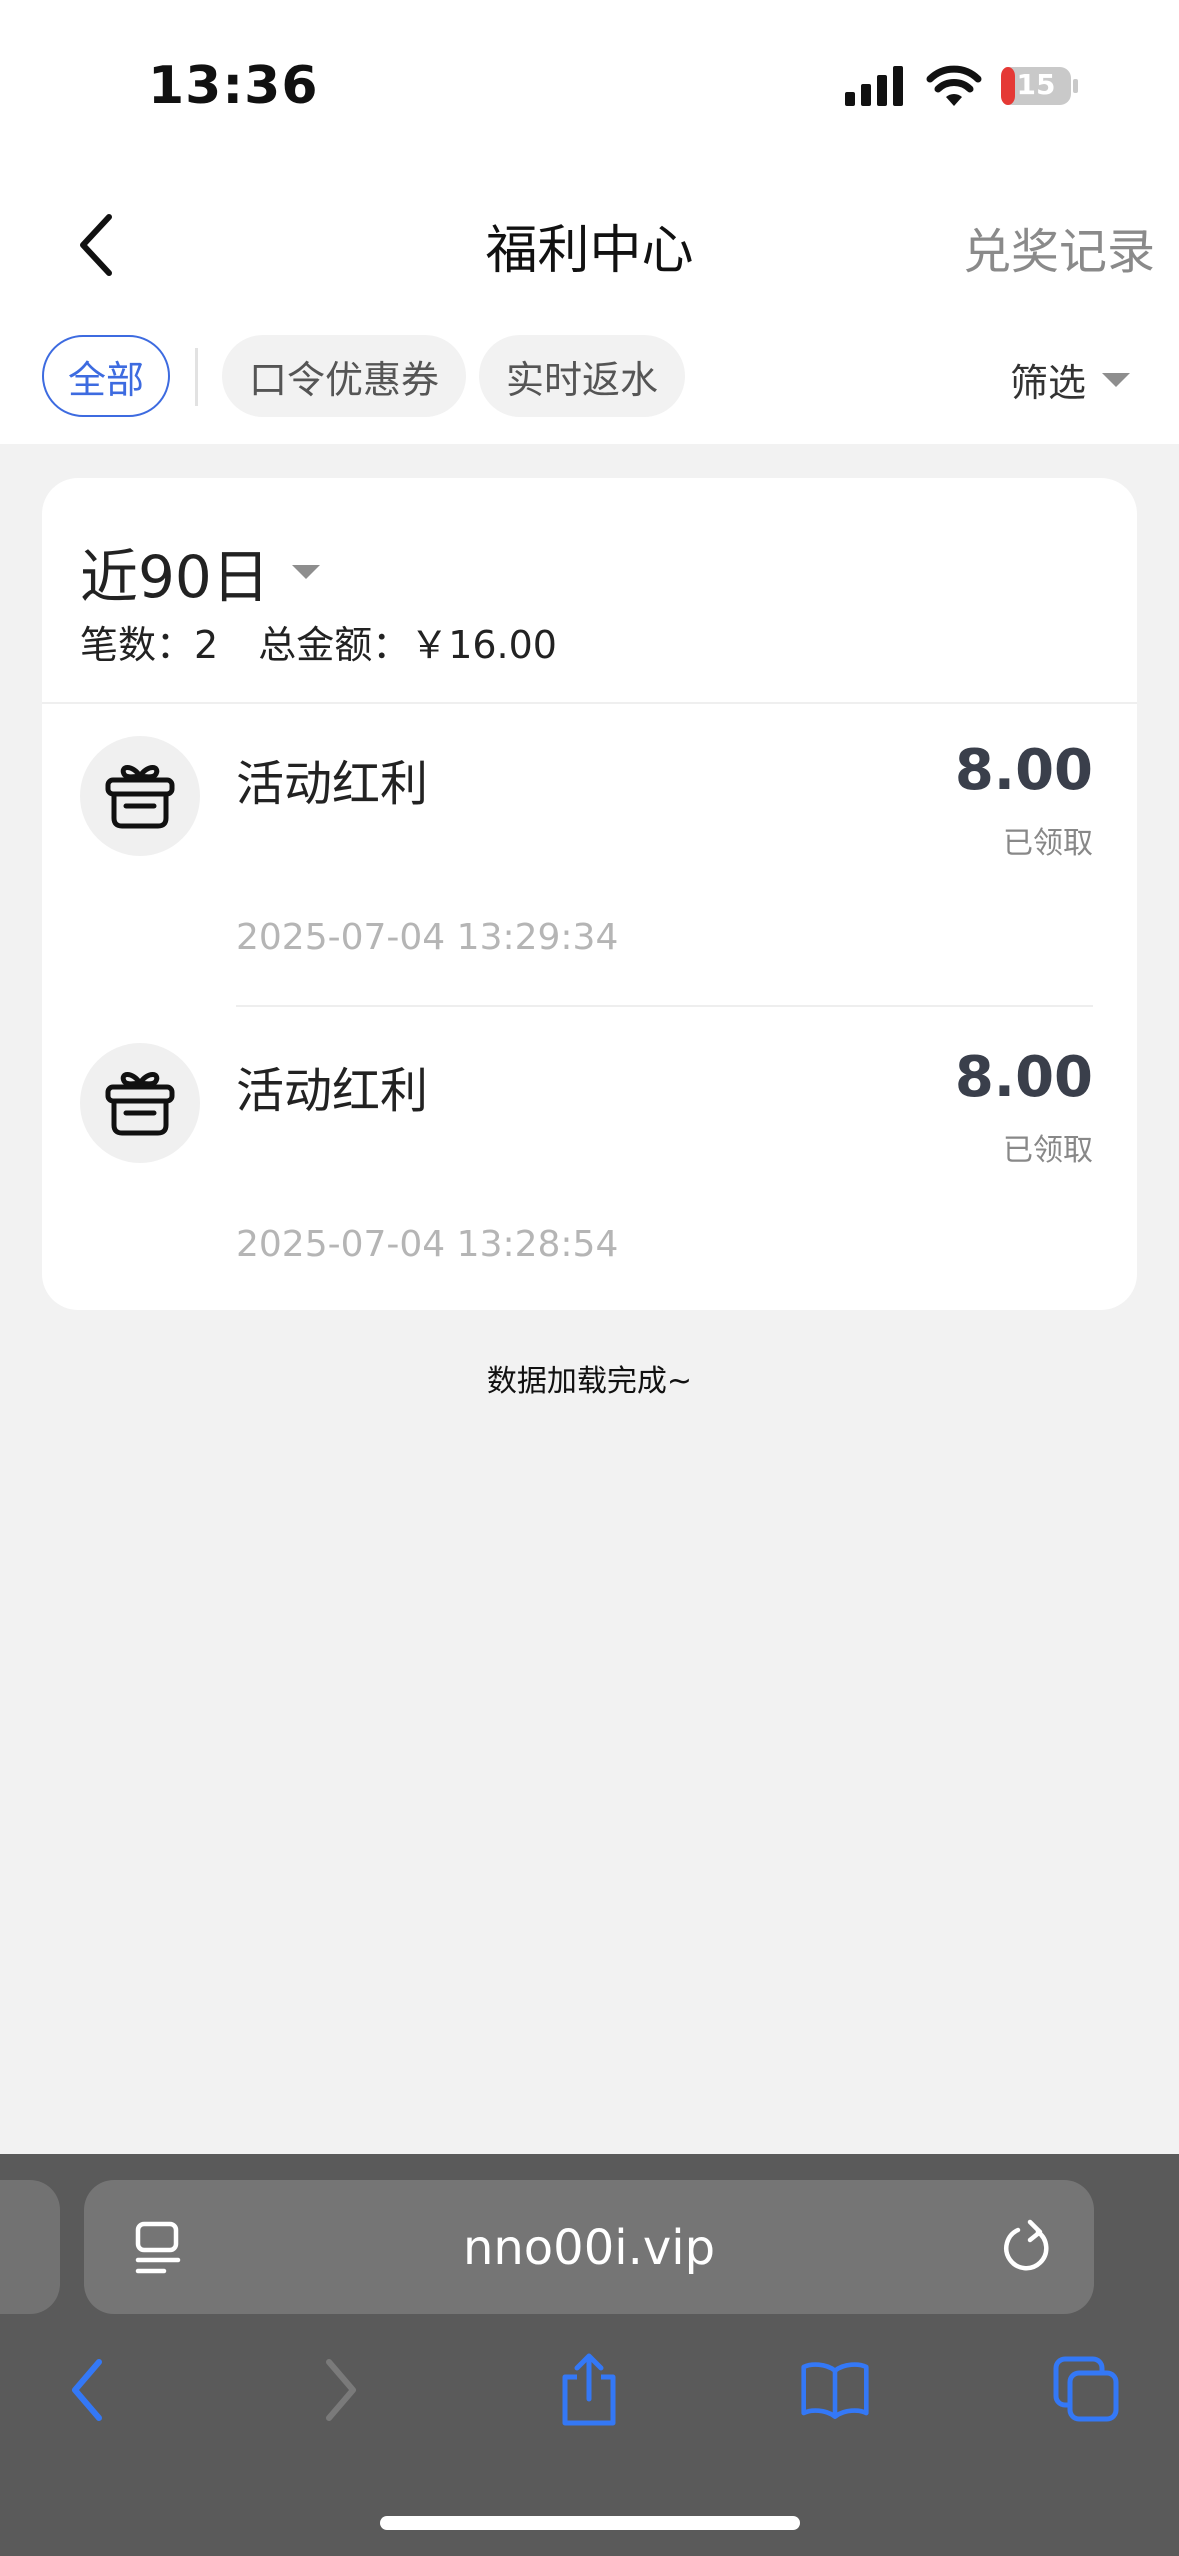  I want to click on total-amount: 总金额：￥16.00, so click(407, 645).